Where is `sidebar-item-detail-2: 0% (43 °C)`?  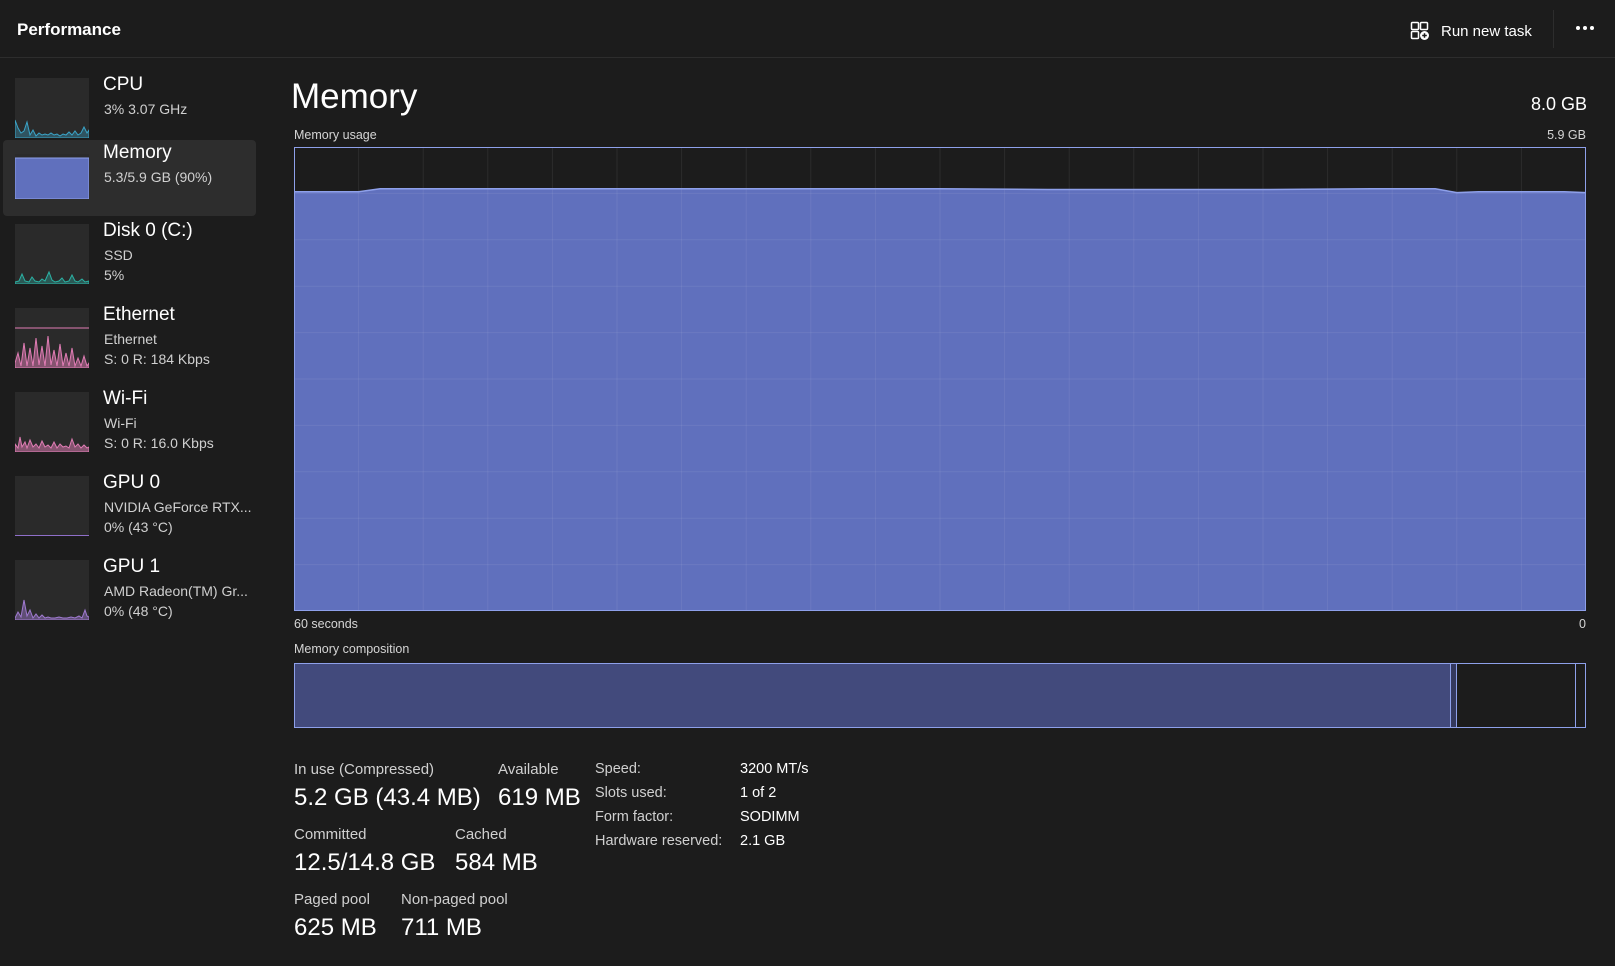 sidebar-item-detail-2: 0% (43 °C) is located at coordinates (138, 527).